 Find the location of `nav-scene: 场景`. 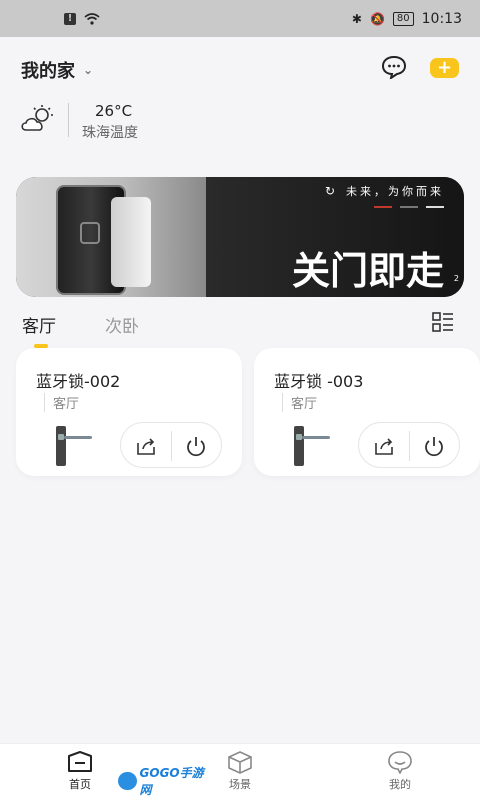

nav-scene: 场景 is located at coordinates (240, 771).